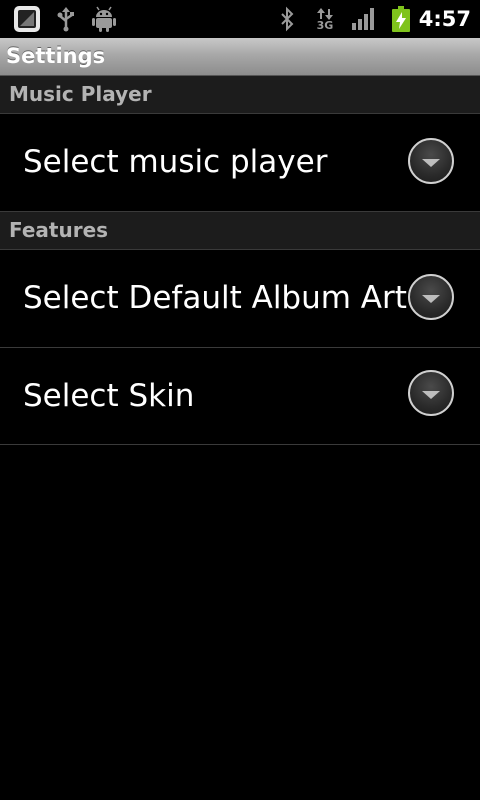 The image size is (480, 800). I want to click on network-3g-icon: 3G, so click(325, 19).